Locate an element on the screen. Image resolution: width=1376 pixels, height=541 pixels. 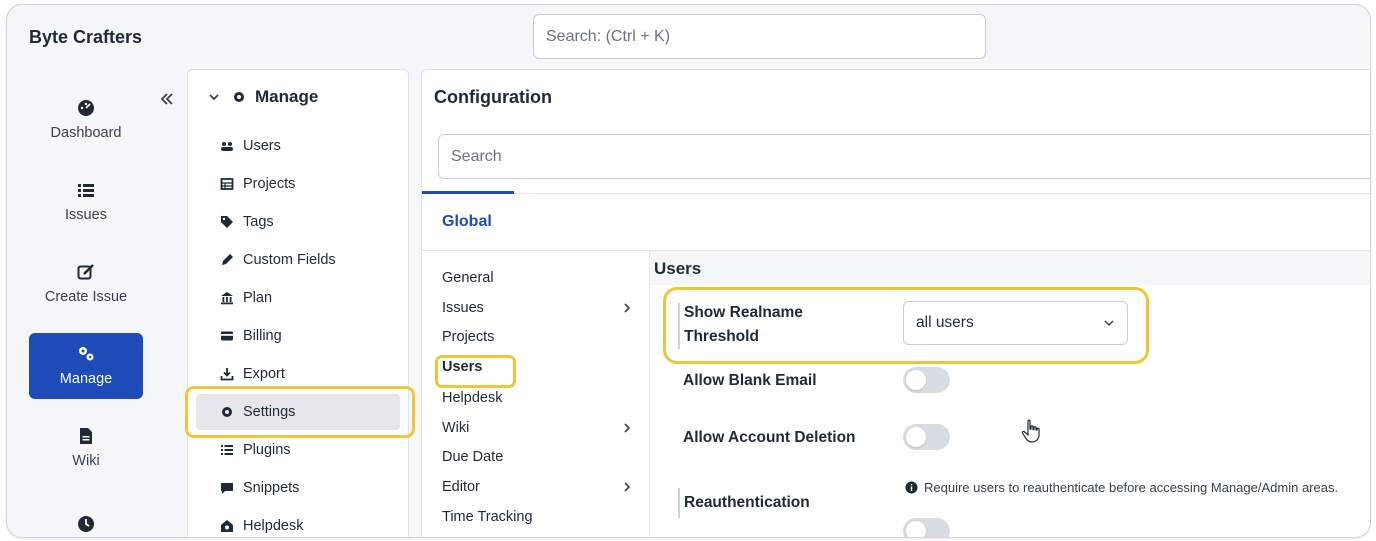
manage-item-billing: Billing is located at coordinates (298, 336).